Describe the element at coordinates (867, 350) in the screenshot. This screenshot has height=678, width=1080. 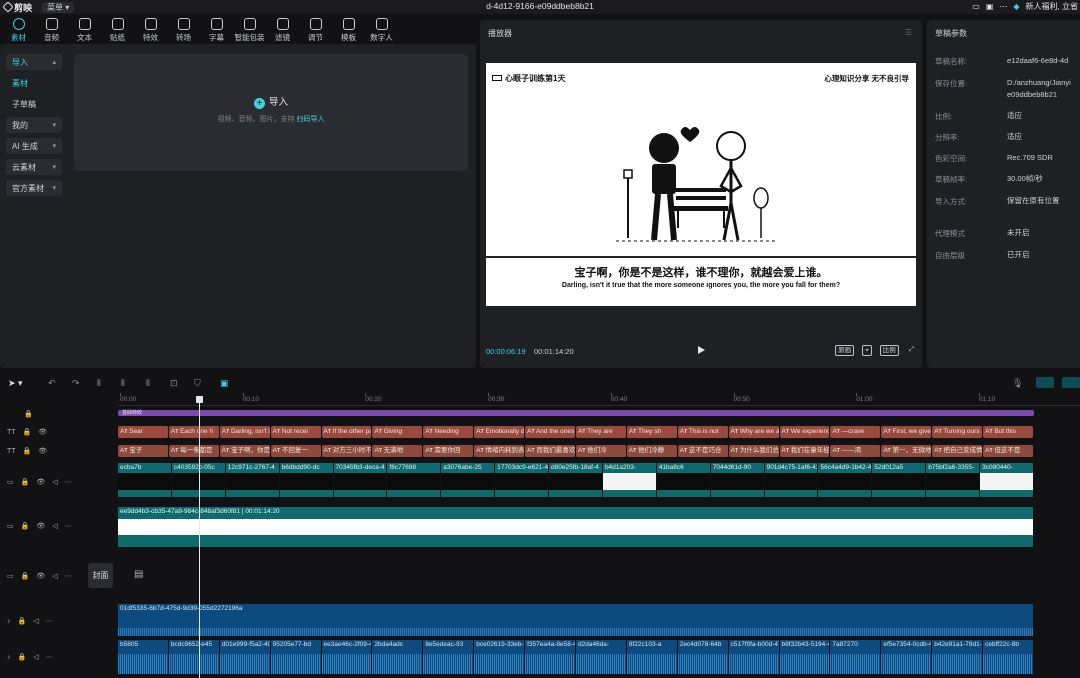
I see `screenshot-icon: ⌖` at that location.